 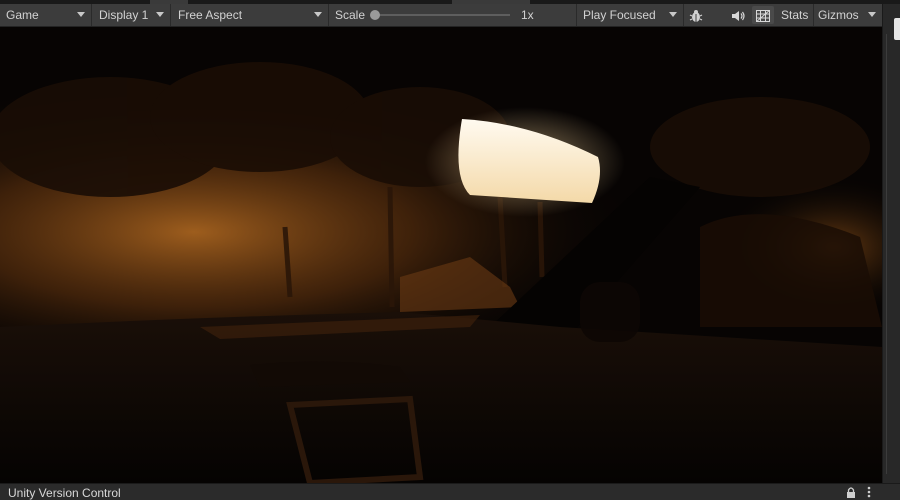 I want to click on inspector-tab, so click(x=897, y=29).